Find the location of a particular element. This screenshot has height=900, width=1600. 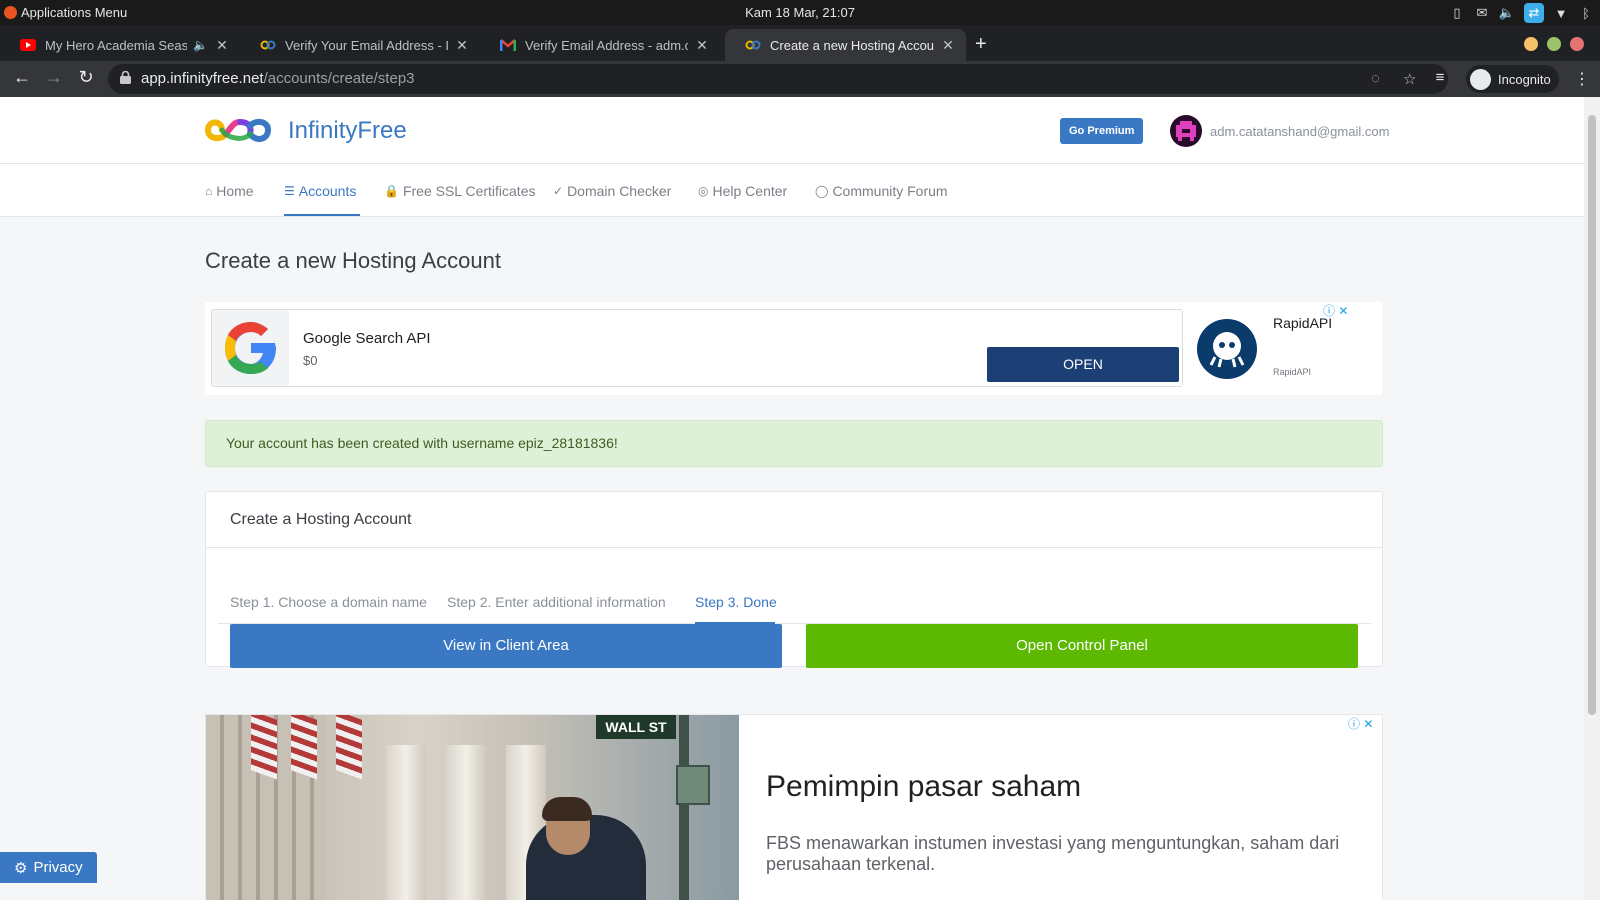

tab-audio-icon: 🔈 is located at coordinates (200, 45).